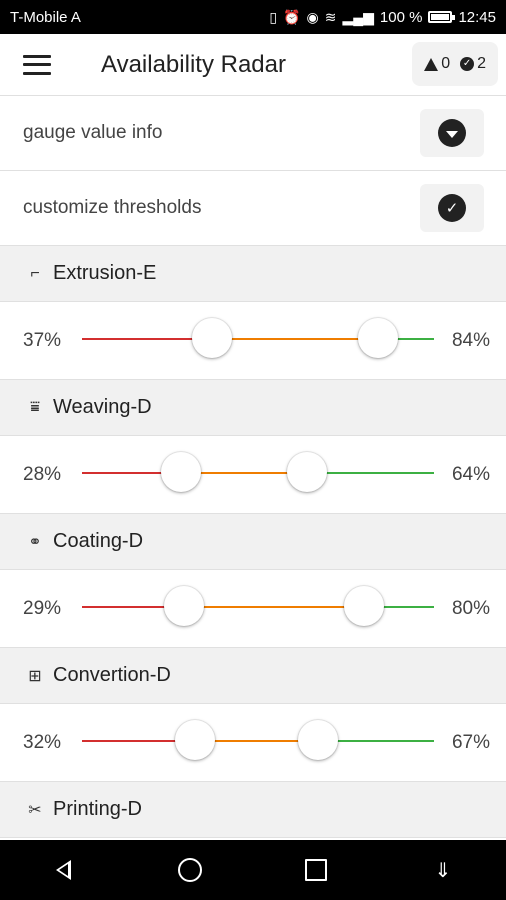 The image size is (506, 900). Describe the element at coordinates (35, 542) in the screenshot. I see `coating-icon: ⚭` at that location.